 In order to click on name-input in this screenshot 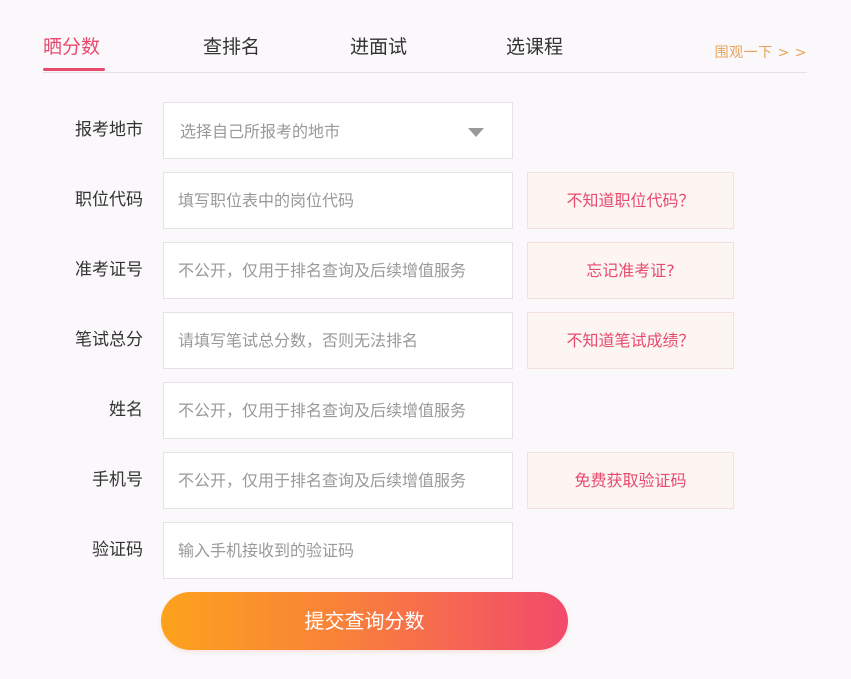, I will do `click(338, 410)`.